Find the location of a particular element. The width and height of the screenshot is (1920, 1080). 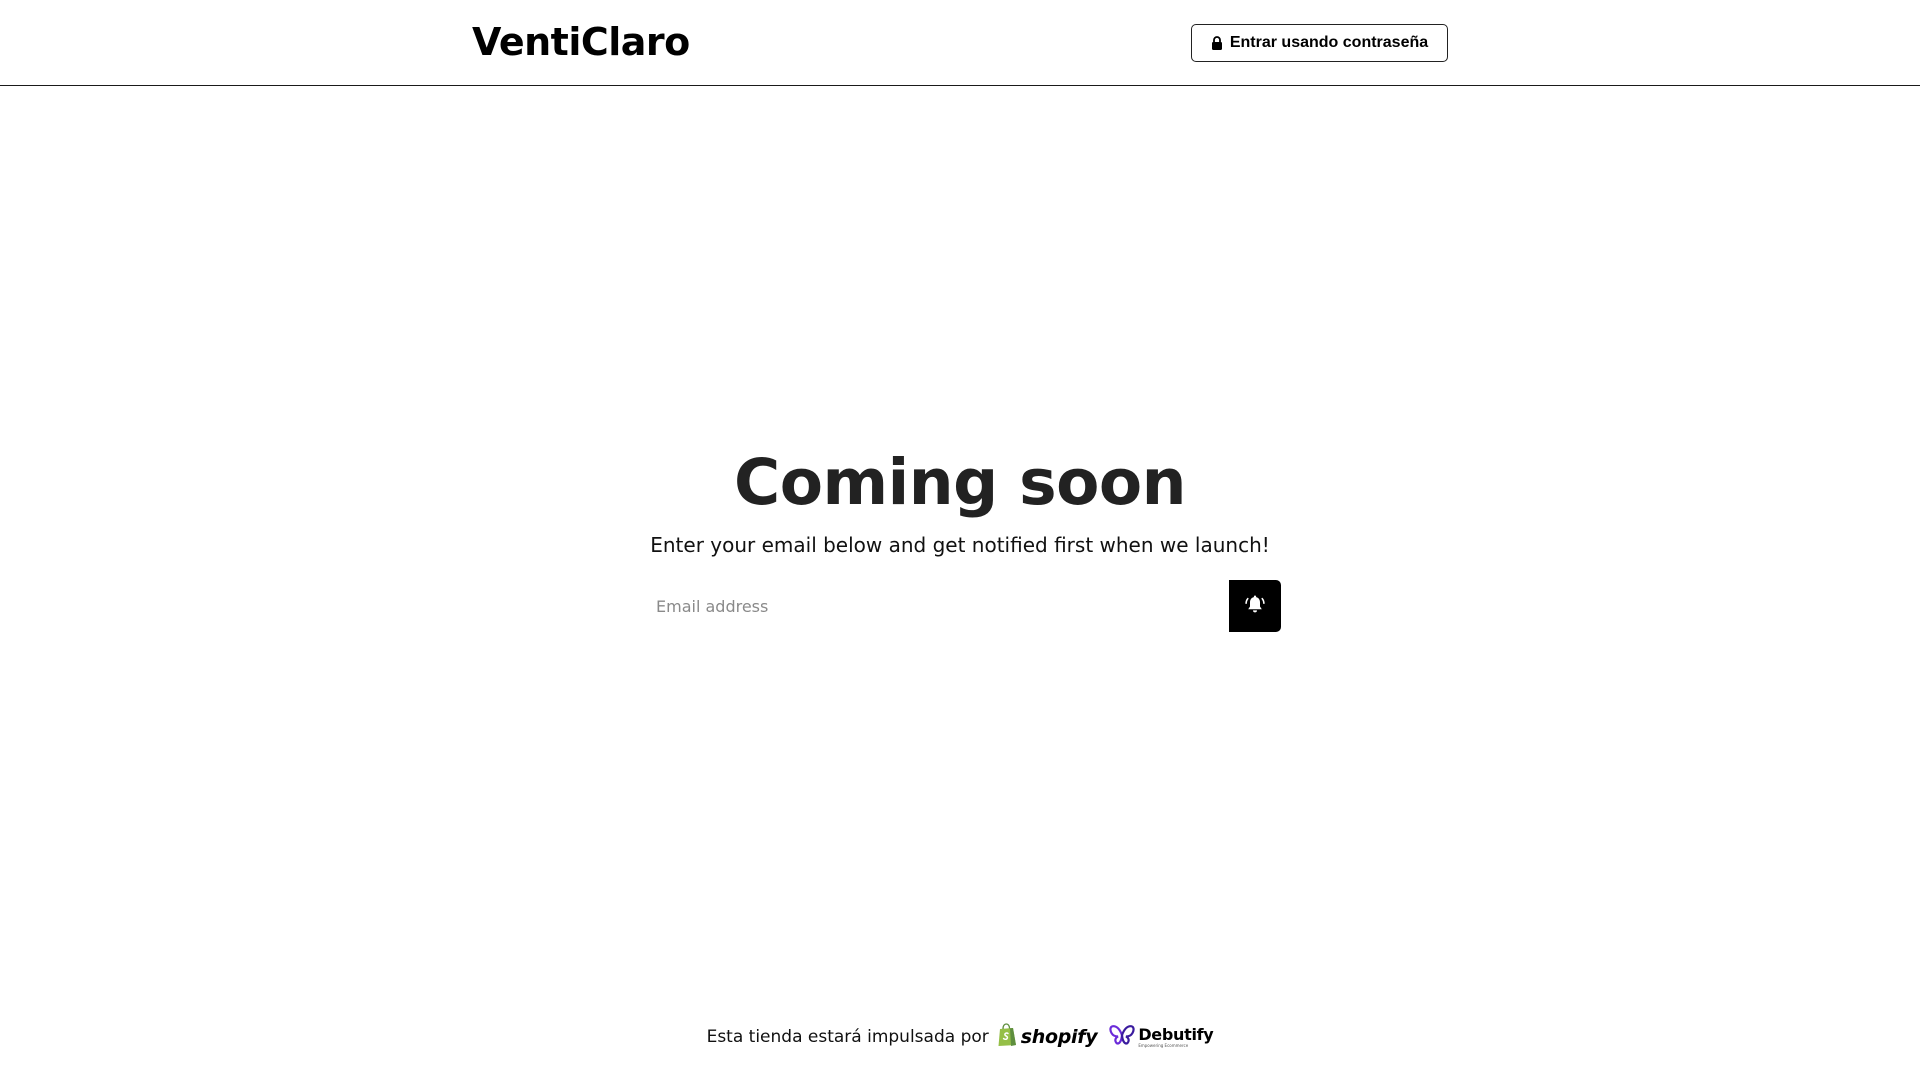

password-login-label: Entrar usando contraseña is located at coordinates (1329, 42).